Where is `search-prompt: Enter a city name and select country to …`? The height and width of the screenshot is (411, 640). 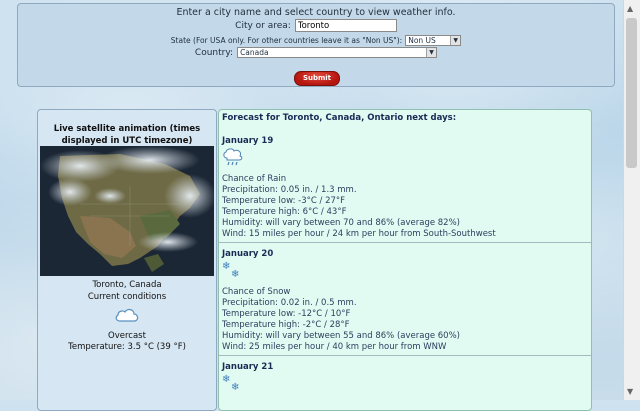 search-prompt: Enter a city name and select country to … is located at coordinates (316, 12).